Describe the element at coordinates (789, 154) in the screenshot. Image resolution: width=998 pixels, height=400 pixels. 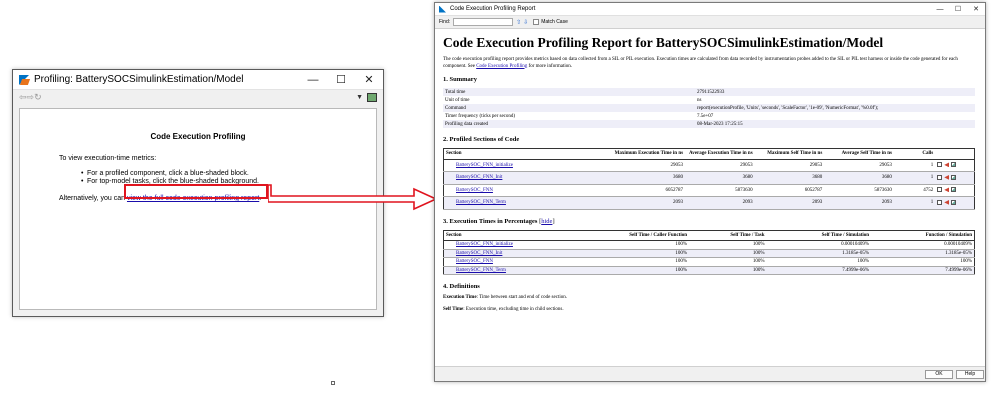
I see `col-header: Maximum Self Time in ns` at that location.